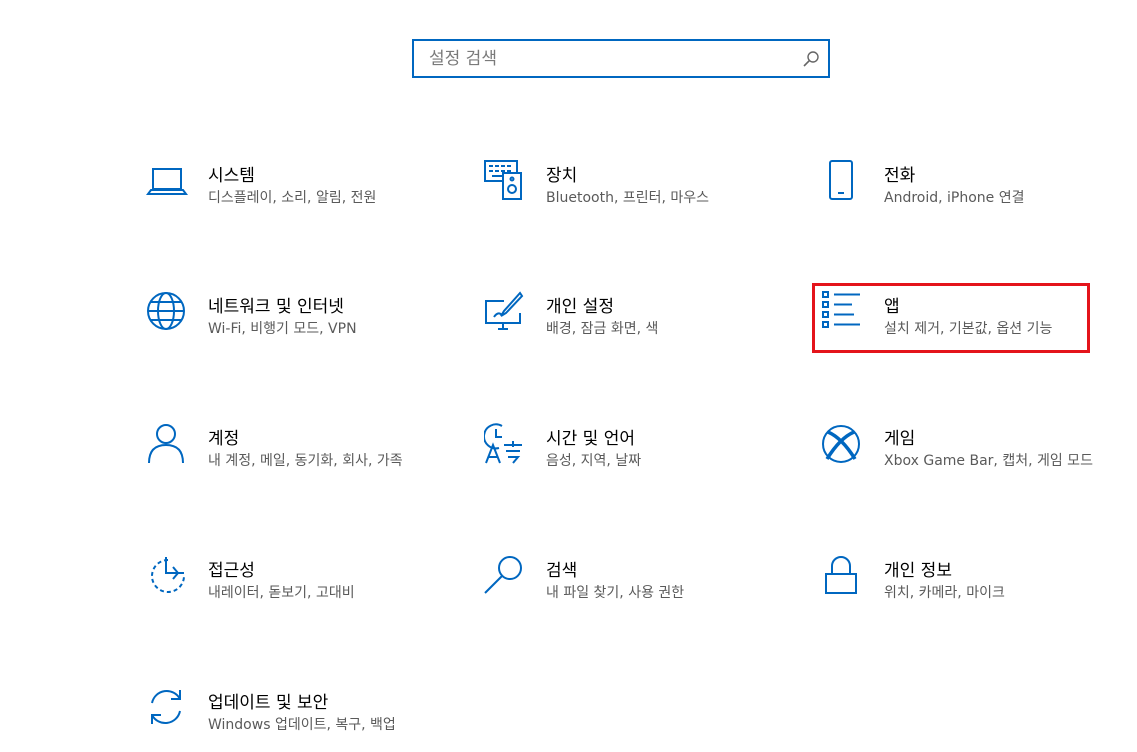 The width and height of the screenshot is (1137, 752). I want to click on tile-description: 배경, 잠금 화면, 색, so click(602, 329).